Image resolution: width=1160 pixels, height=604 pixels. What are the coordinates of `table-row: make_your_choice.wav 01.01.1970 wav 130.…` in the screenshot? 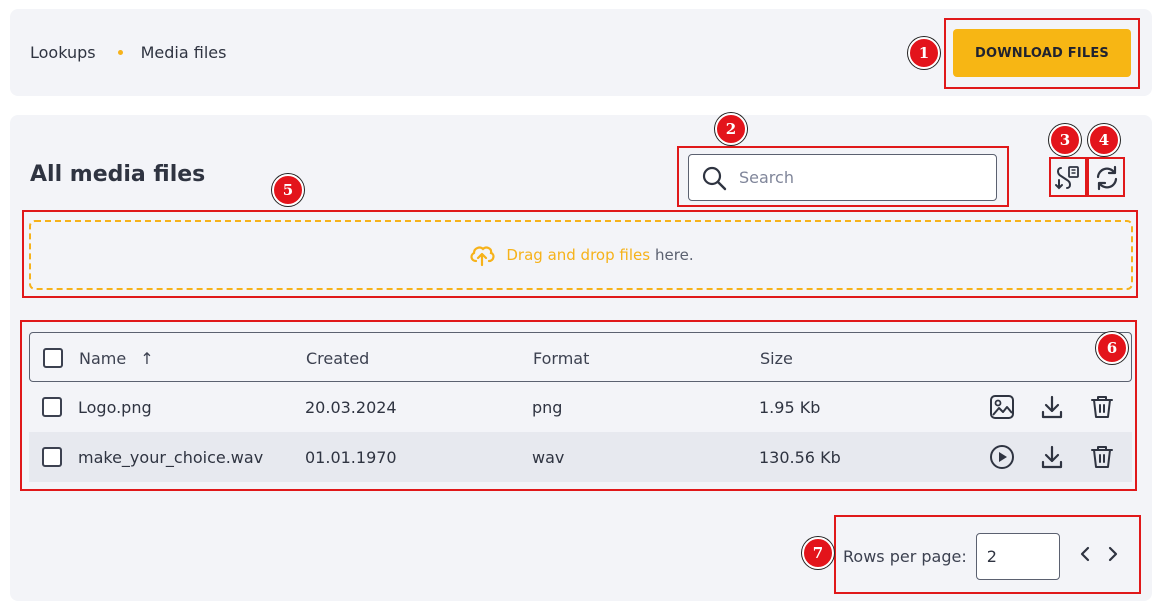 It's located at (580, 457).